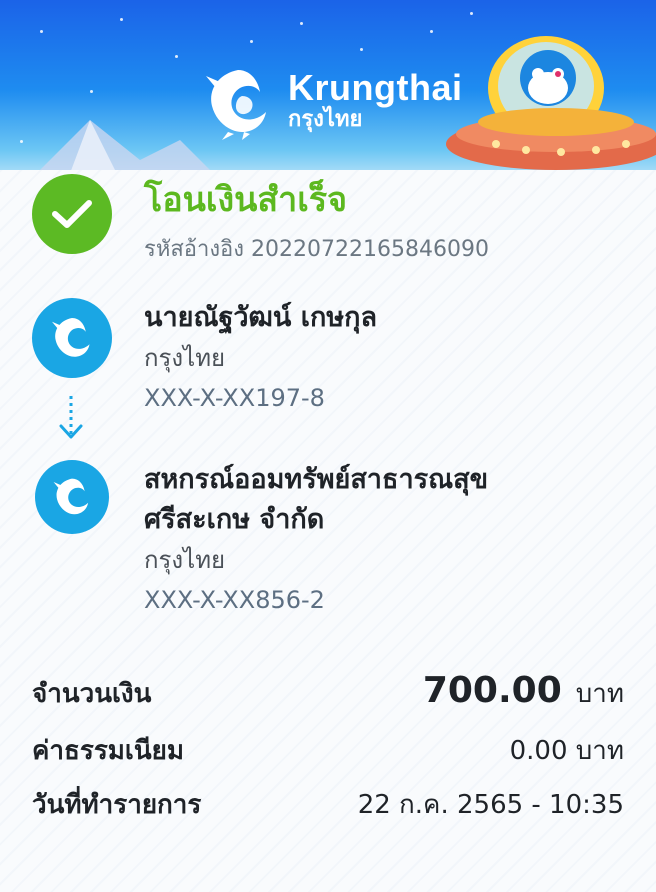  Describe the element at coordinates (328, 750) in the screenshot. I see `fee-row: ค่าธรรมเนียม 0.00 บาท` at that location.